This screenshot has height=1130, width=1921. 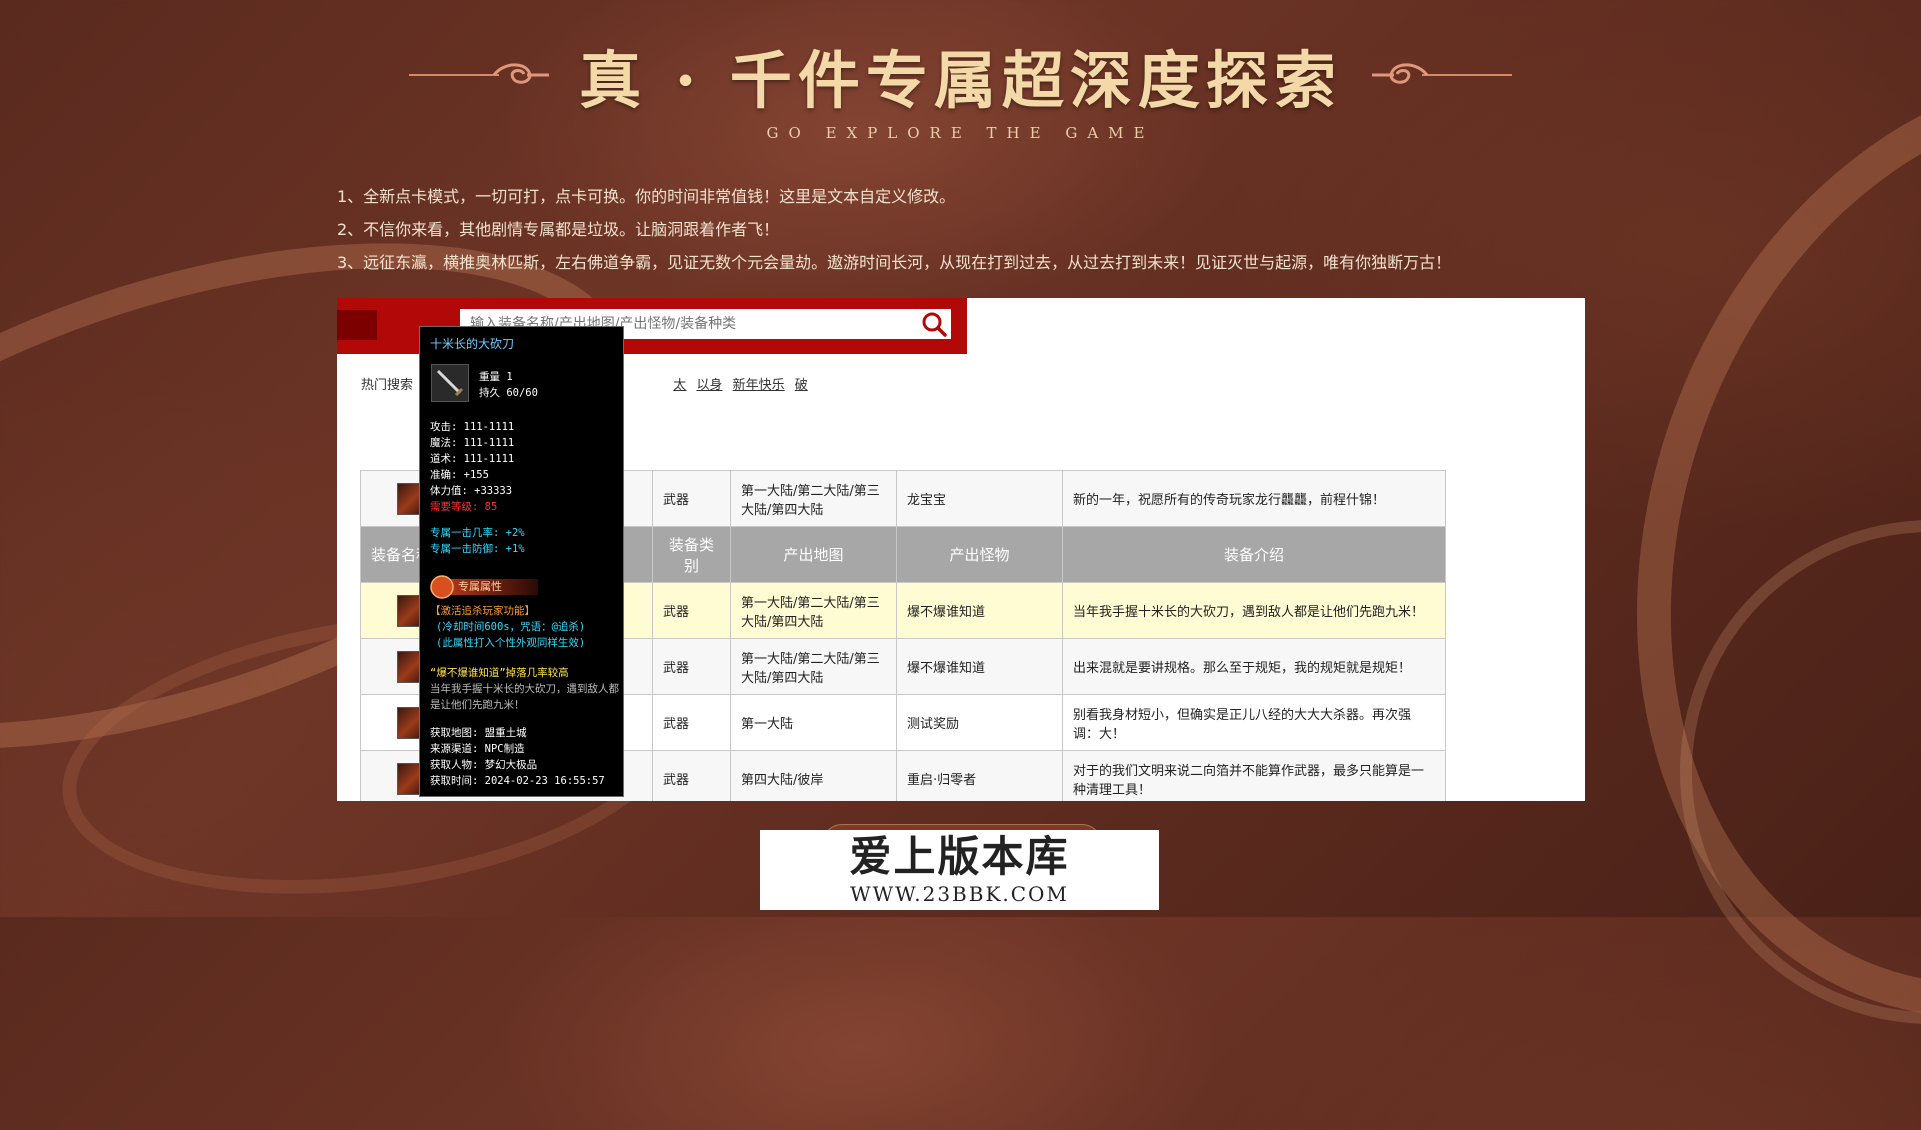 I want to click on map-cell: 第一大陆, so click(x=813, y=722).